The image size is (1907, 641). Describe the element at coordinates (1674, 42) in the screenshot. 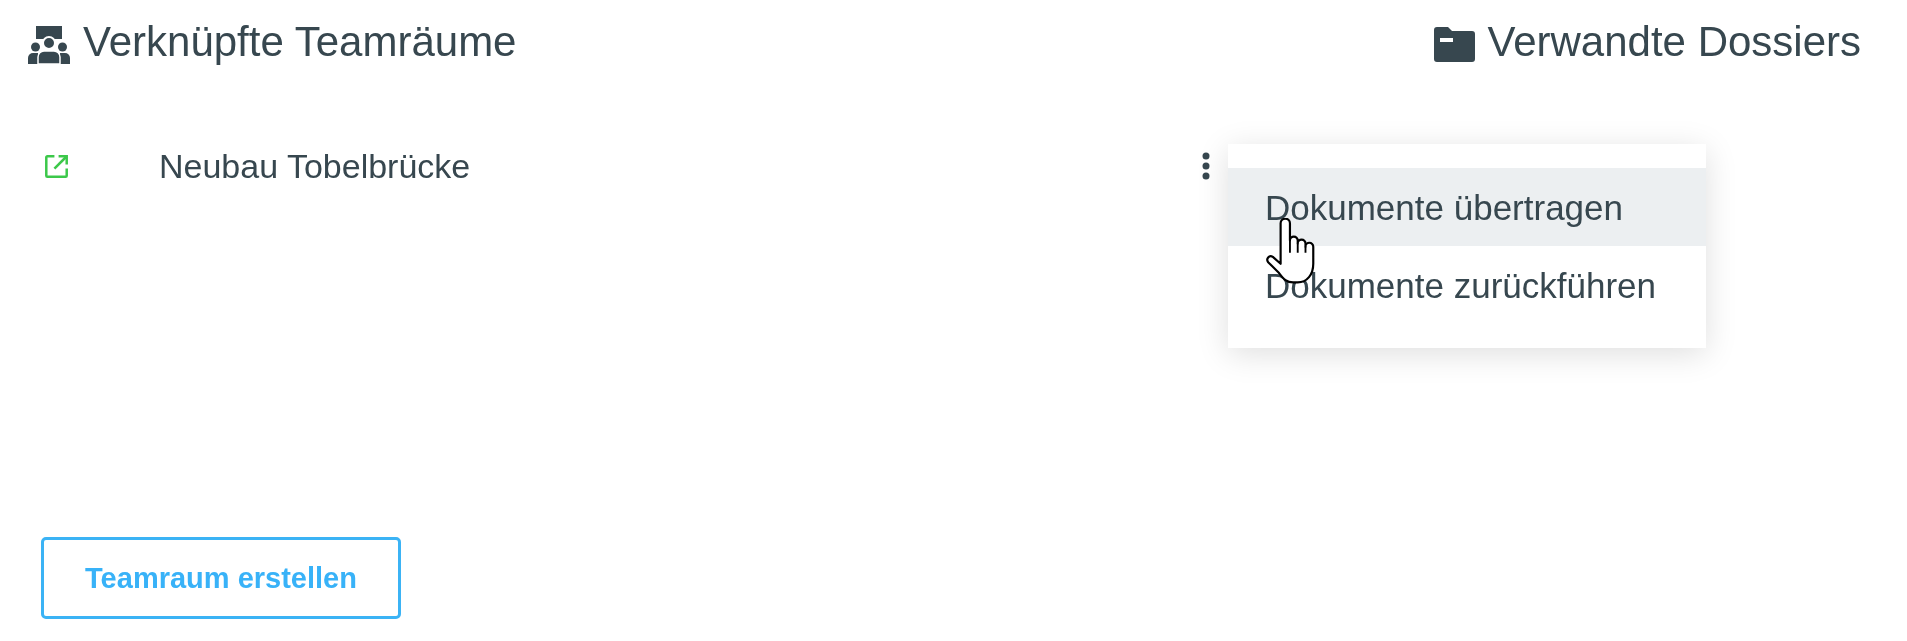

I see `section-title: Verwandte Dossiers` at that location.